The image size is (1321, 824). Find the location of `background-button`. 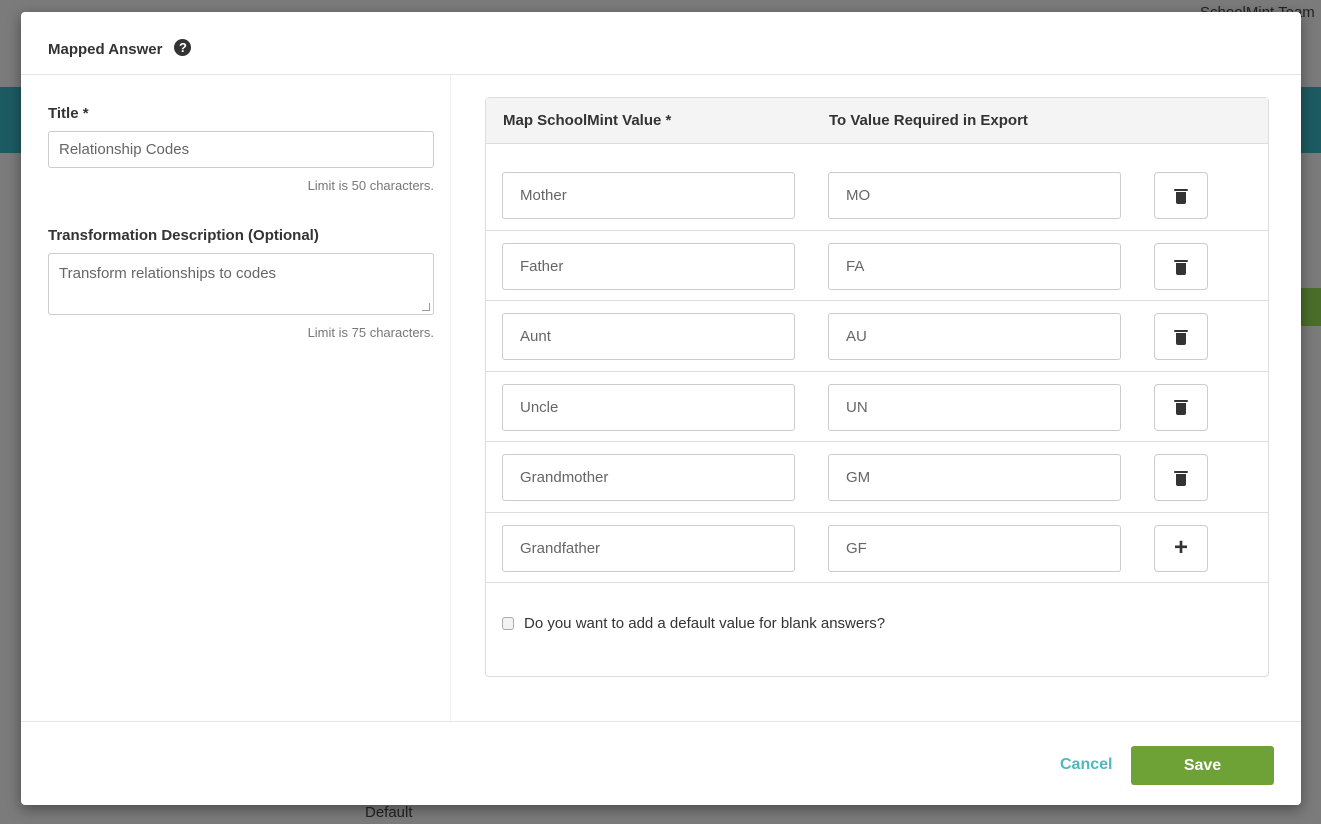

background-button is located at coordinates (1310, 307).